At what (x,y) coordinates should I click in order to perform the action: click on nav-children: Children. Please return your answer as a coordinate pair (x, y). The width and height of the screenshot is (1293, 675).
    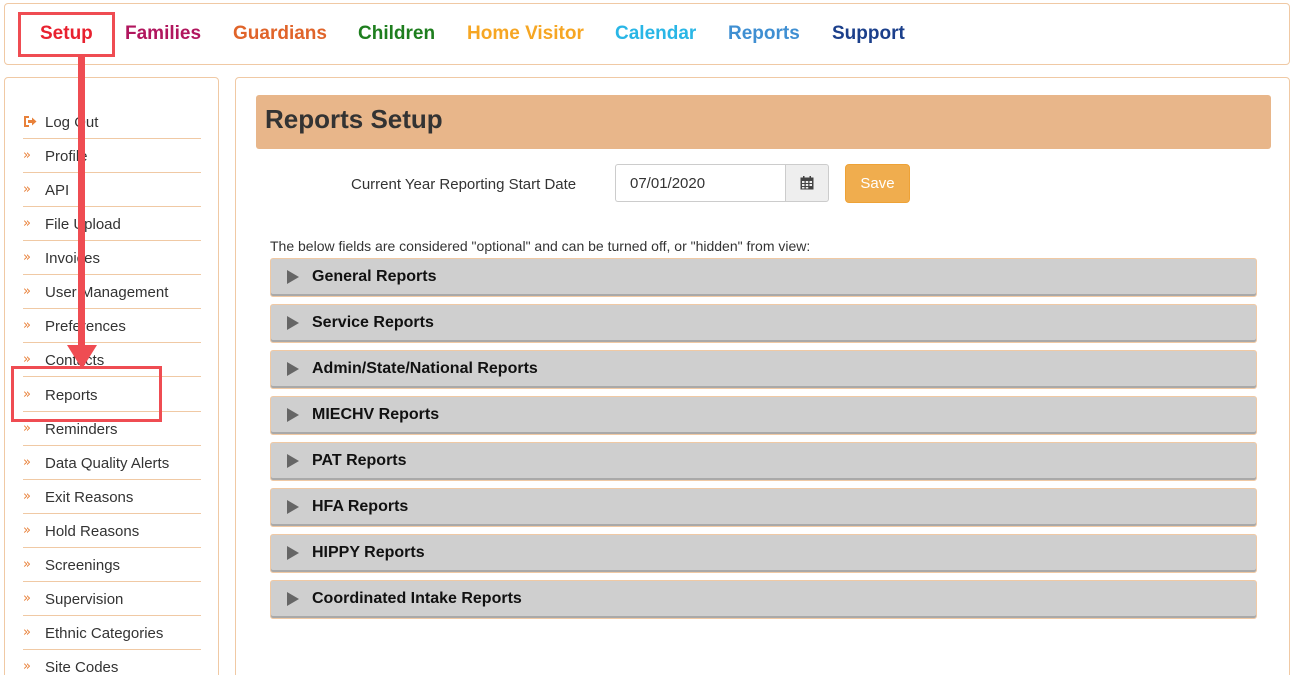
    Looking at the image, I should click on (396, 34).